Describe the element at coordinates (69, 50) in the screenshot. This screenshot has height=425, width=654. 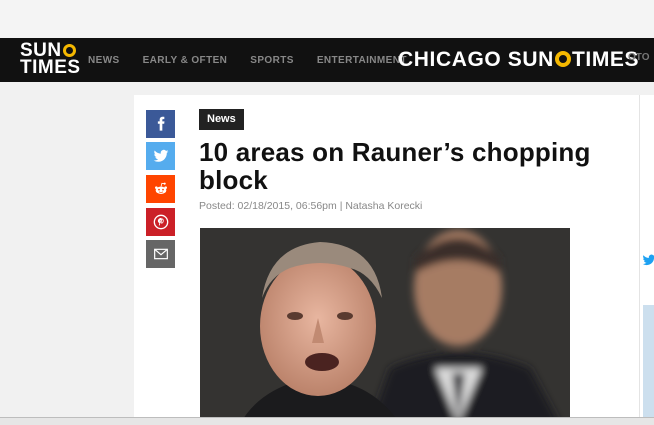
I see `logo-sun-circle-icon` at that location.